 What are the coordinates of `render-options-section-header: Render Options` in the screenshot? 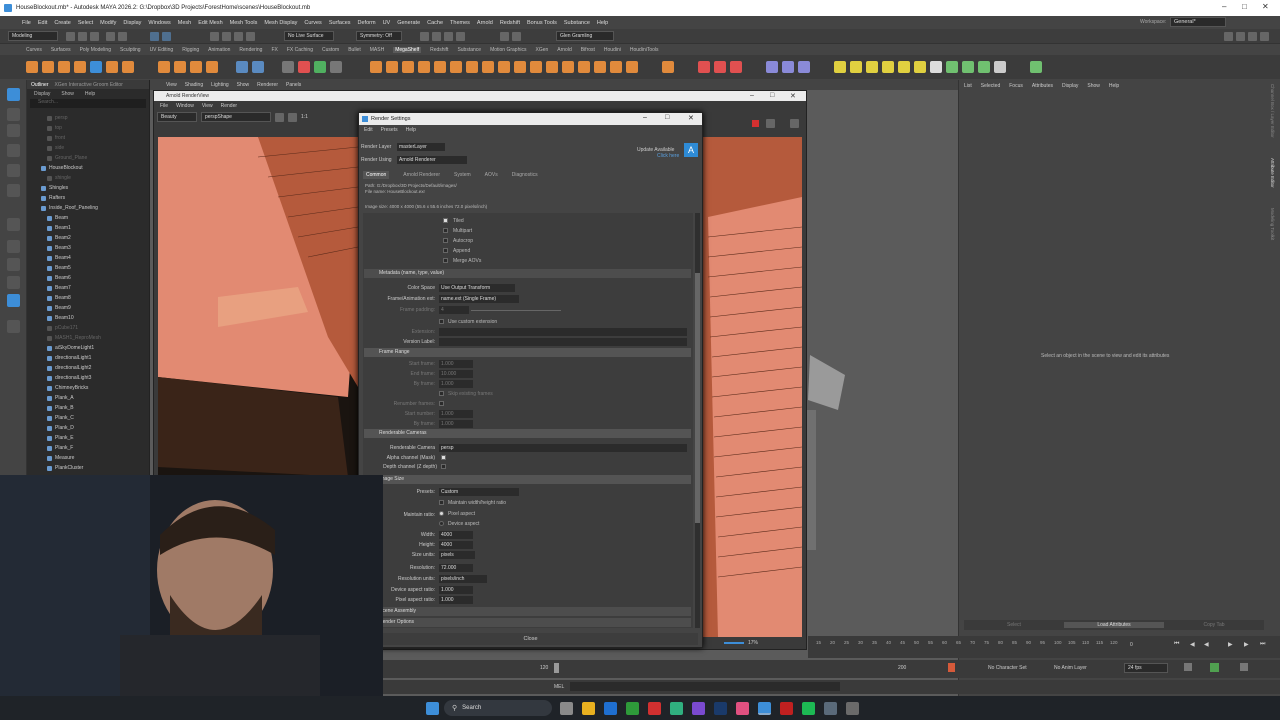 It's located at (527, 622).